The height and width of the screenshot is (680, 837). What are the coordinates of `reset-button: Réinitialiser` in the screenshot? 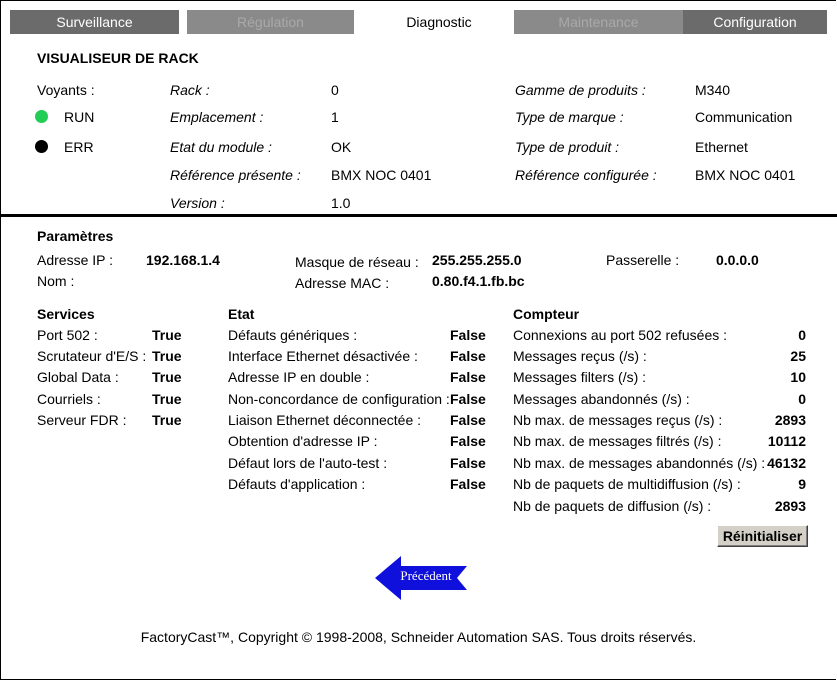 It's located at (762, 536).